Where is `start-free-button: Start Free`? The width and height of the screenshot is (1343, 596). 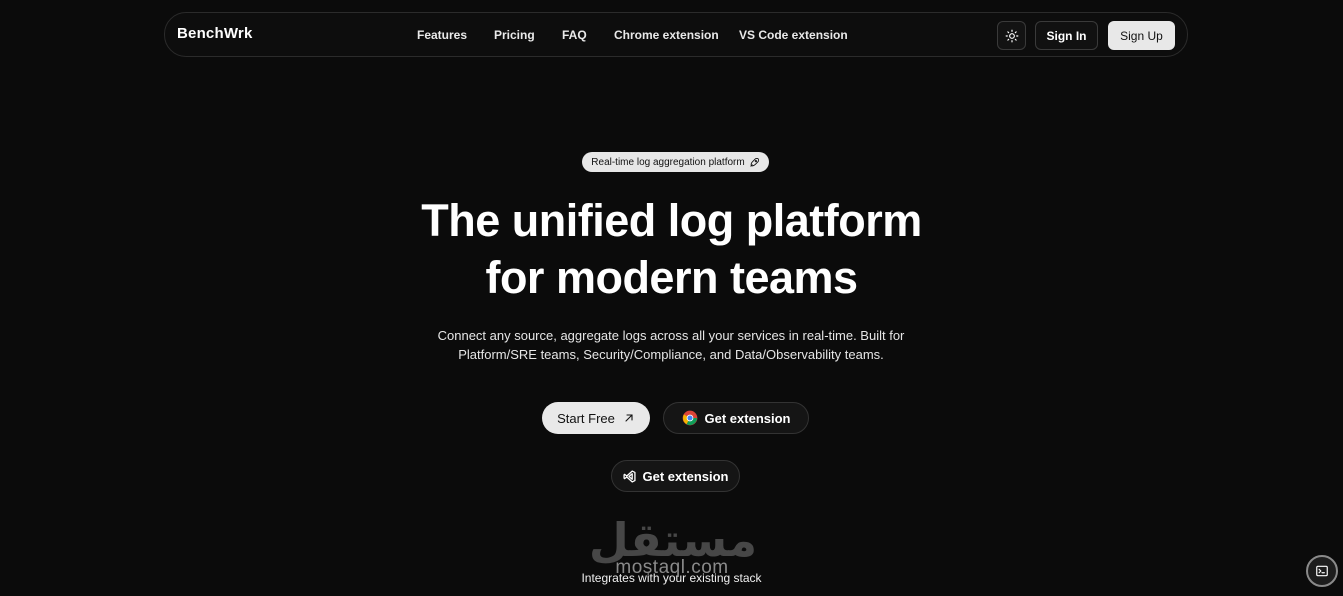
start-free-button: Start Free is located at coordinates (596, 418).